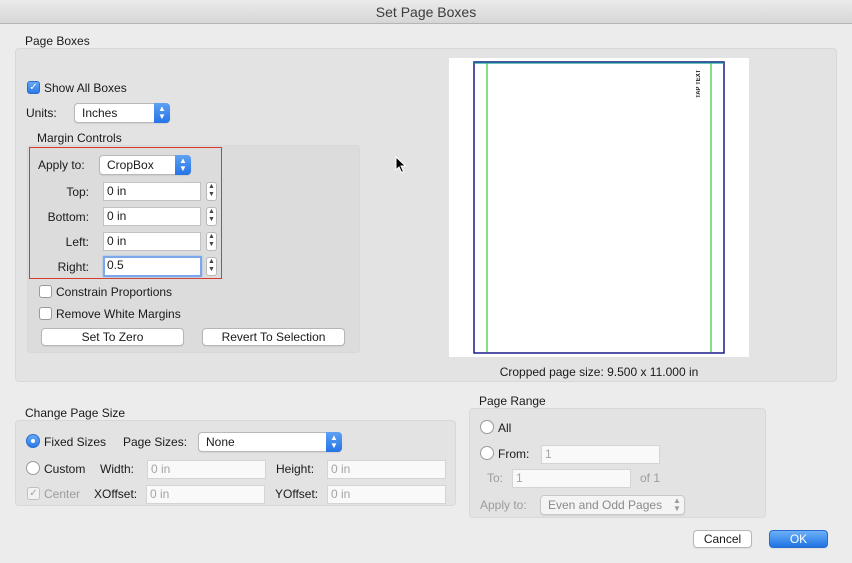 This screenshot has width=852, height=563. I want to click on set-to-zero-button: Set To Zero, so click(112, 337).